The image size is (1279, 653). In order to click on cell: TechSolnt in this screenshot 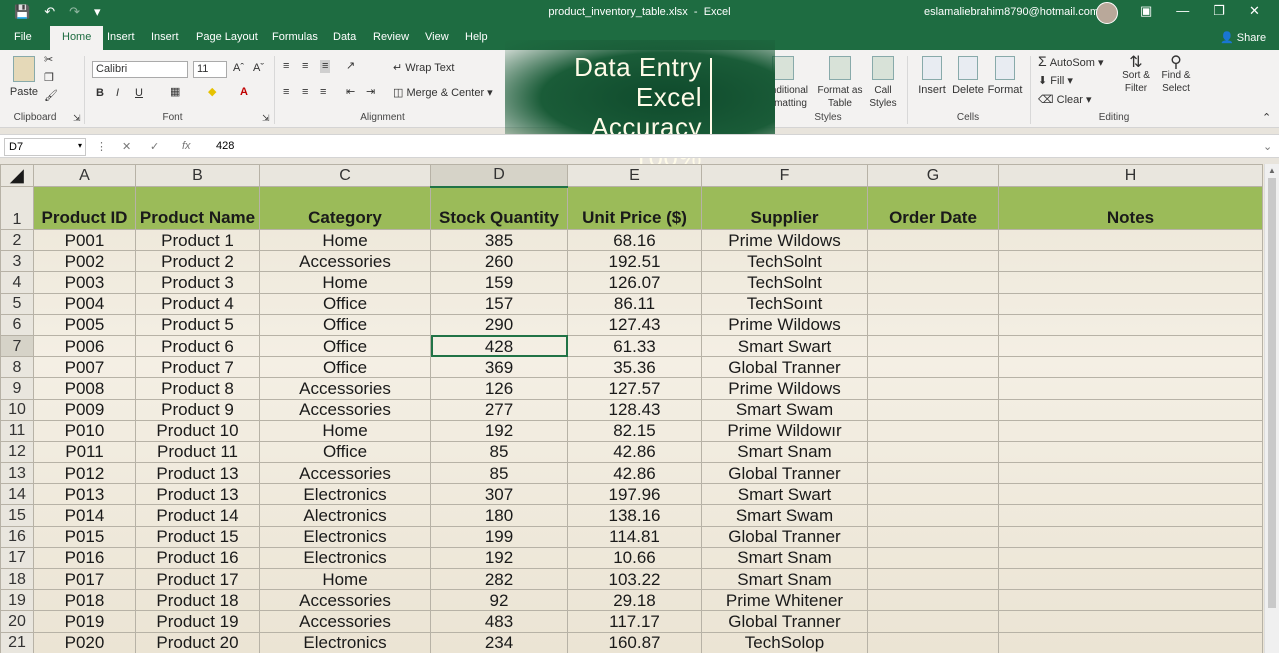, I will do `click(784, 282)`.